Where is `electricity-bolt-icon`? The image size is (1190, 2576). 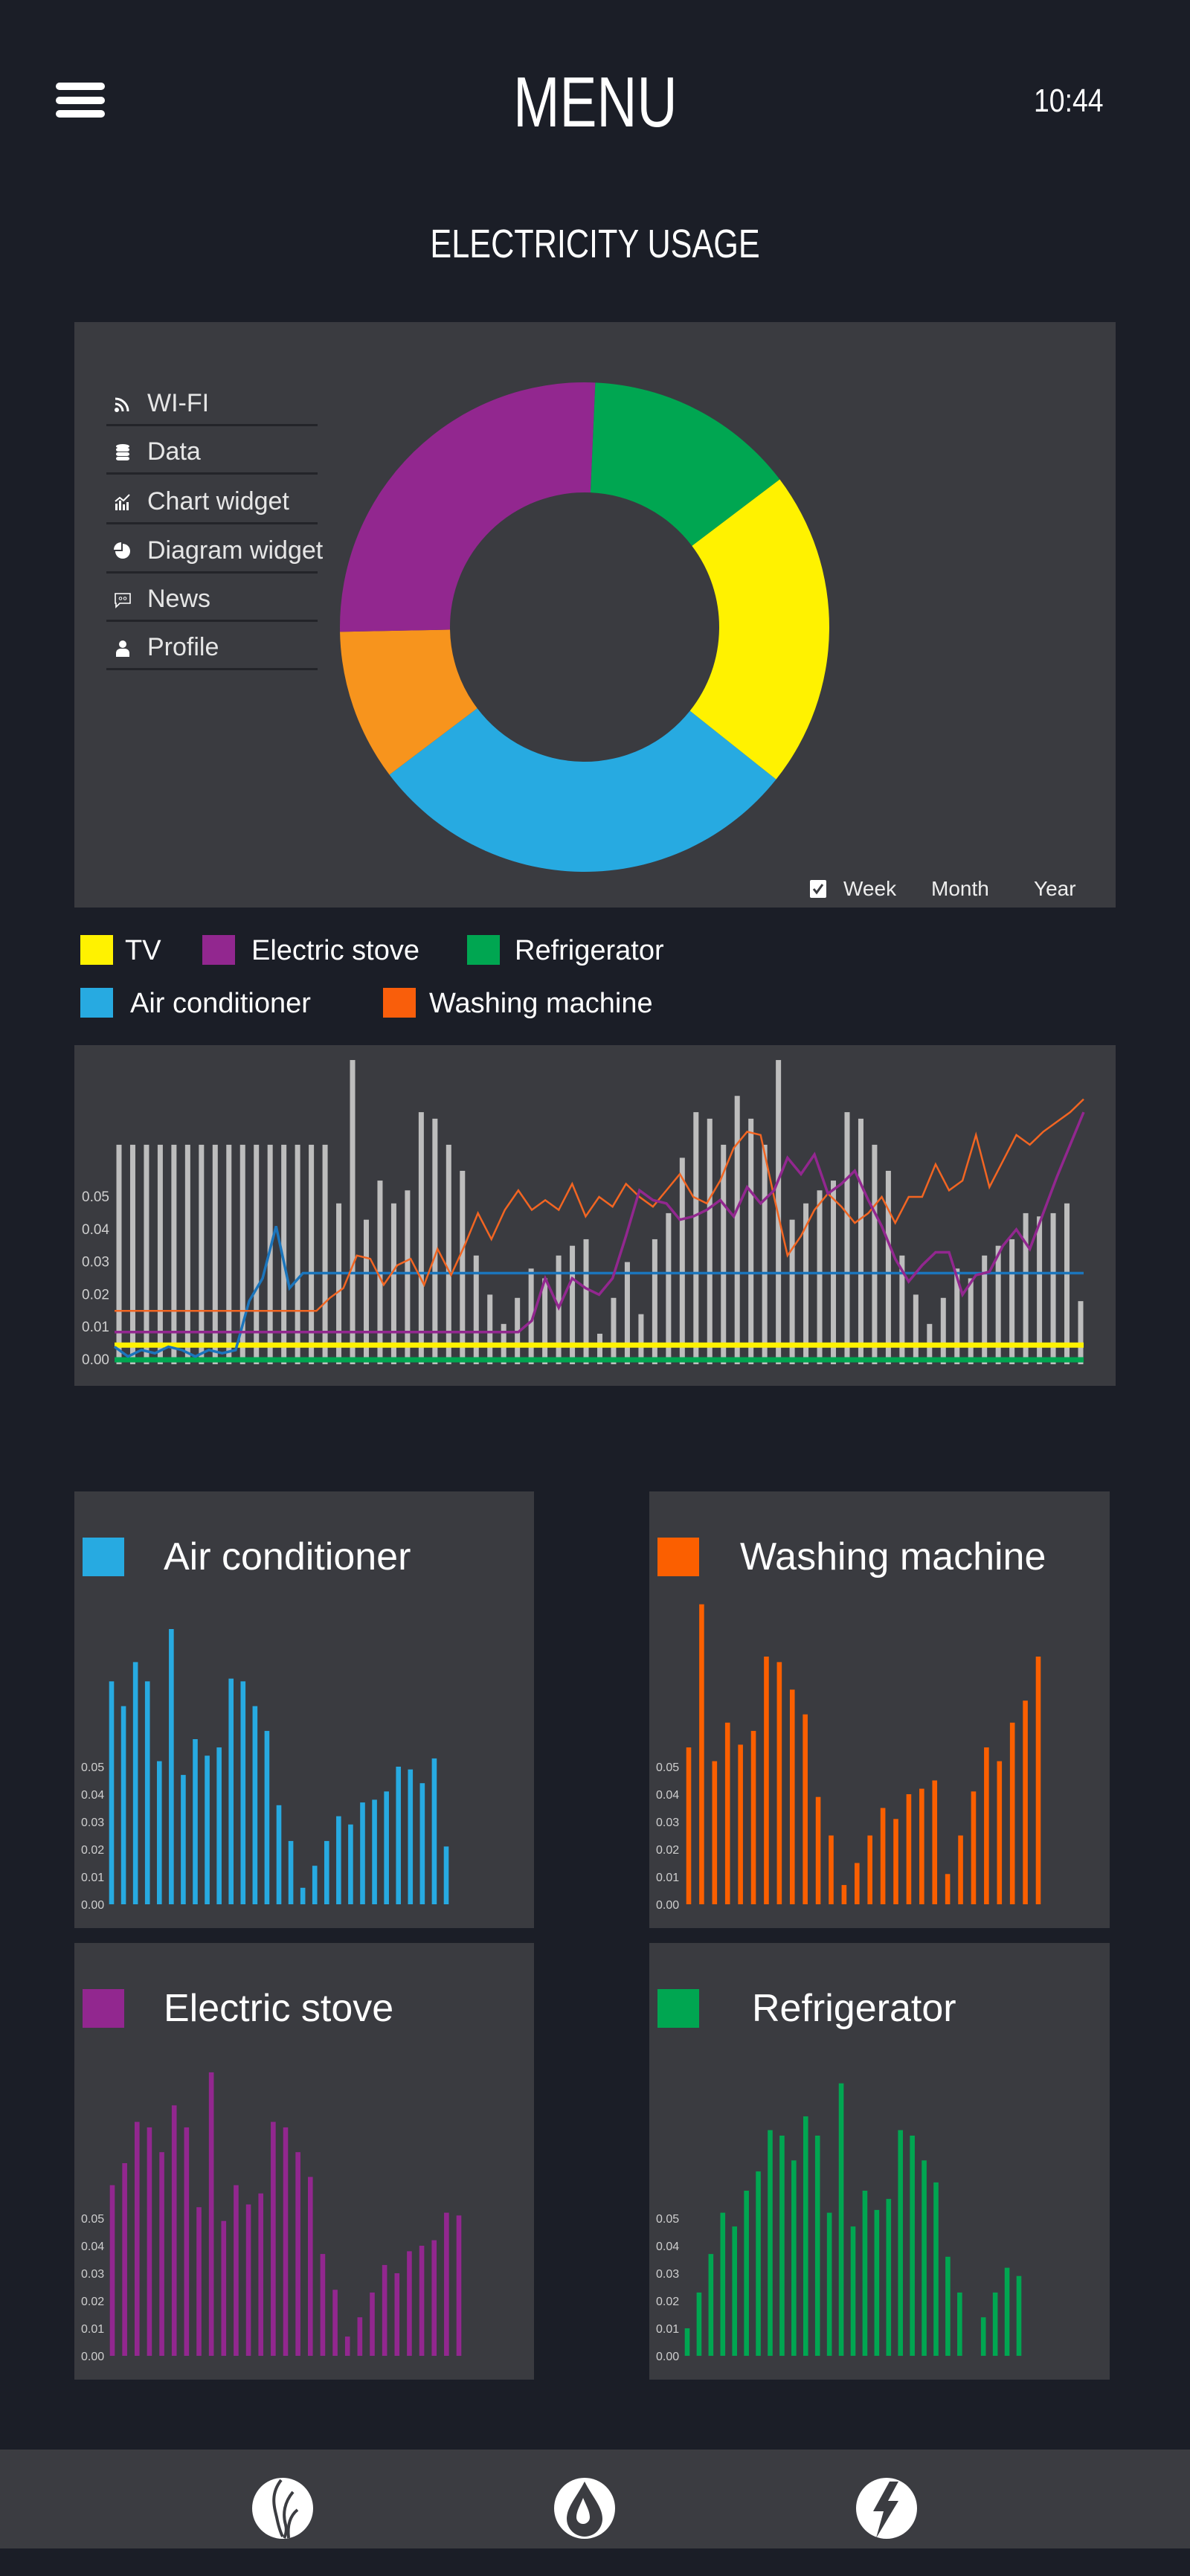
electricity-bolt-icon is located at coordinates (886, 2508).